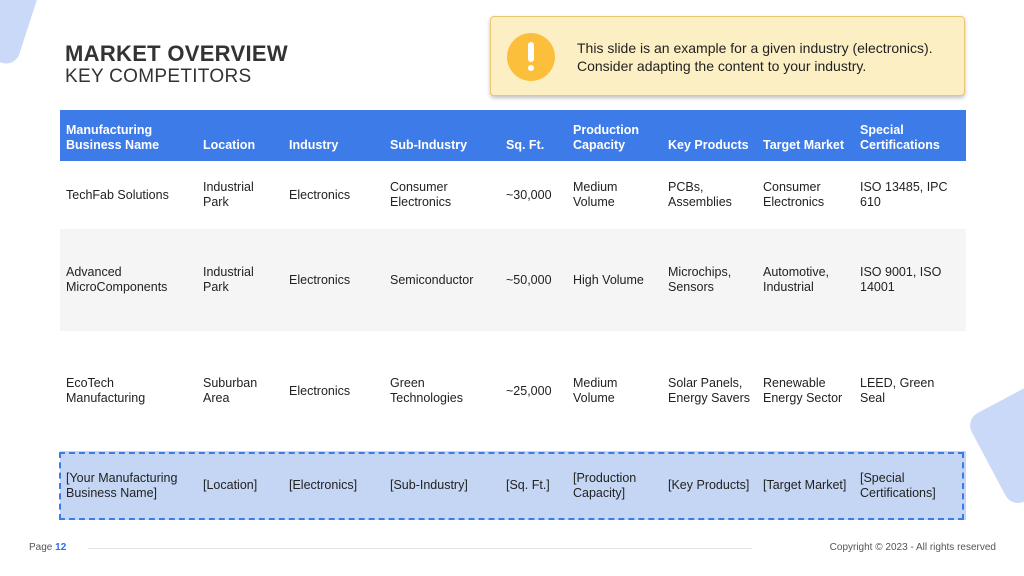 The width and height of the screenshot is (1024, 576). I want to click on column-header: Special Certifications, so click(910, 135).